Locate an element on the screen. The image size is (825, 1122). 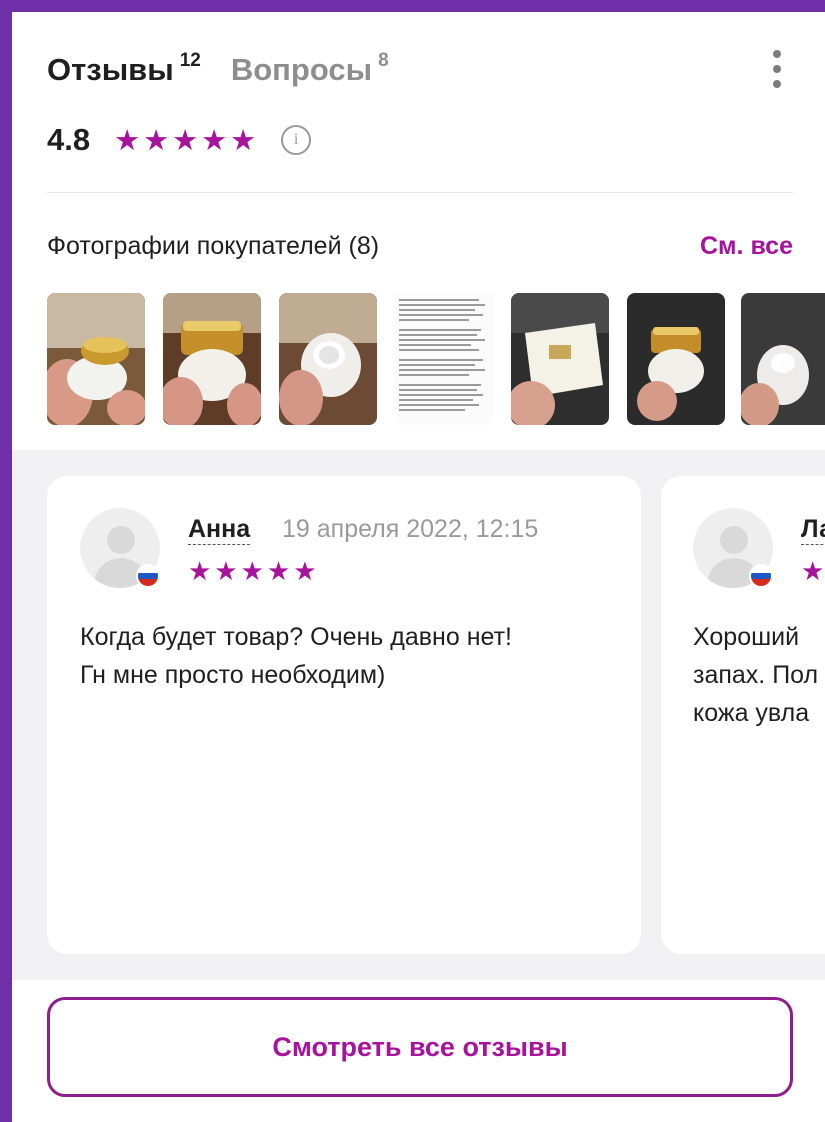
customer-photos-strip is located at coordinates (436, 359).